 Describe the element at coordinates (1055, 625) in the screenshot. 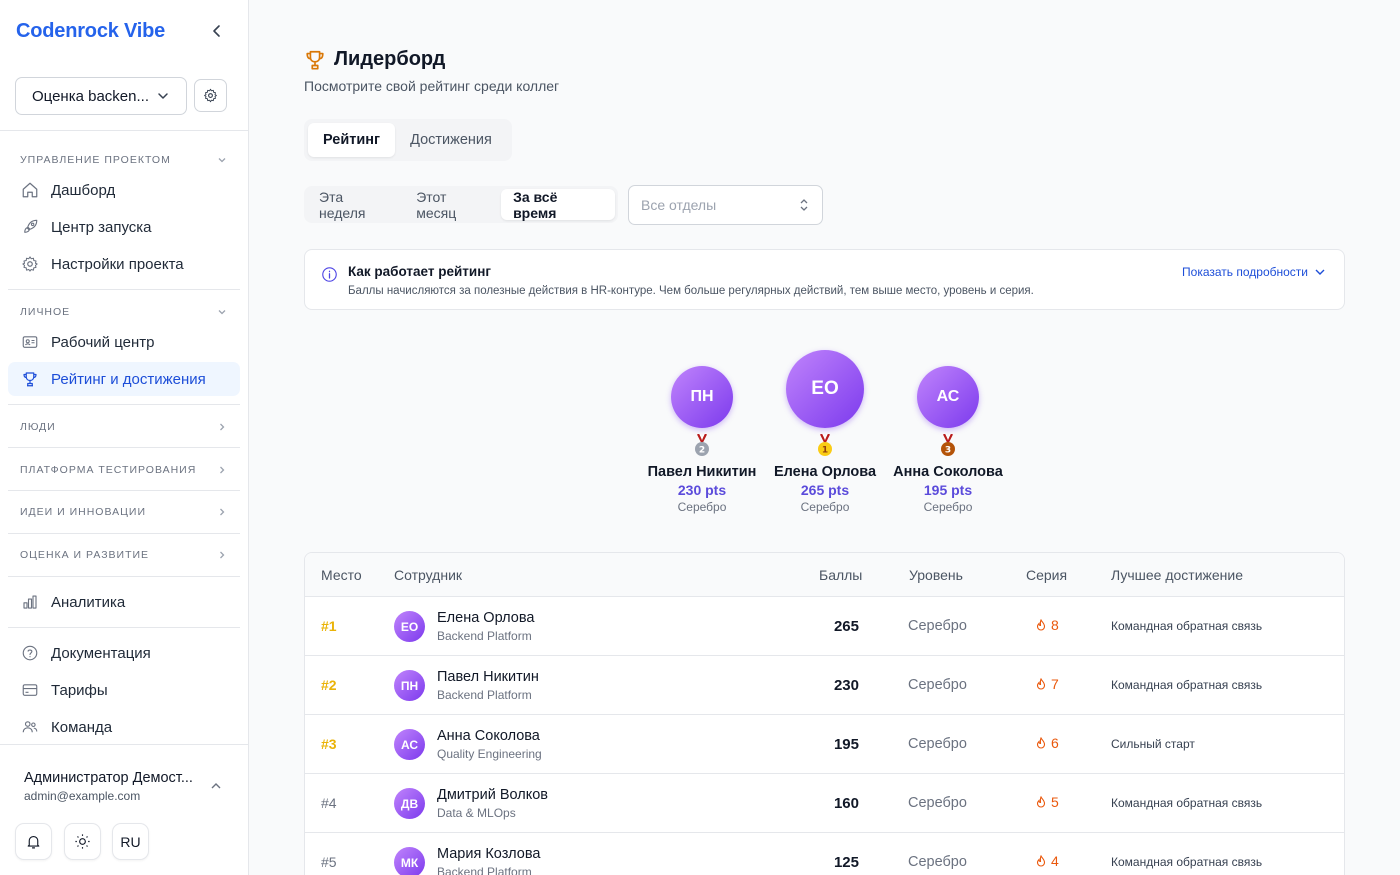

I see `streak-value: 8` at that location.